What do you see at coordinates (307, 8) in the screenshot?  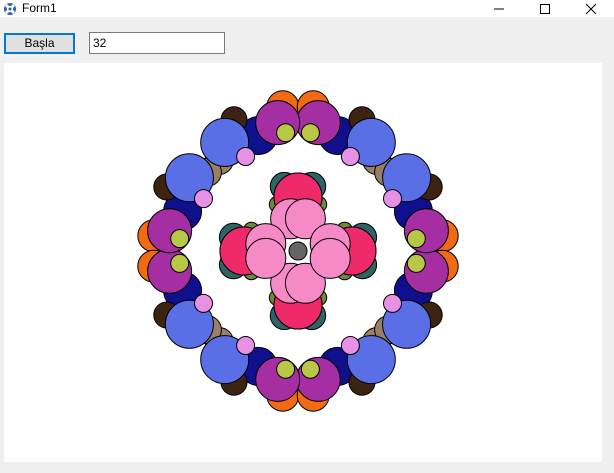 I see `title-bar: Form1` at bounding box center [307, 8].